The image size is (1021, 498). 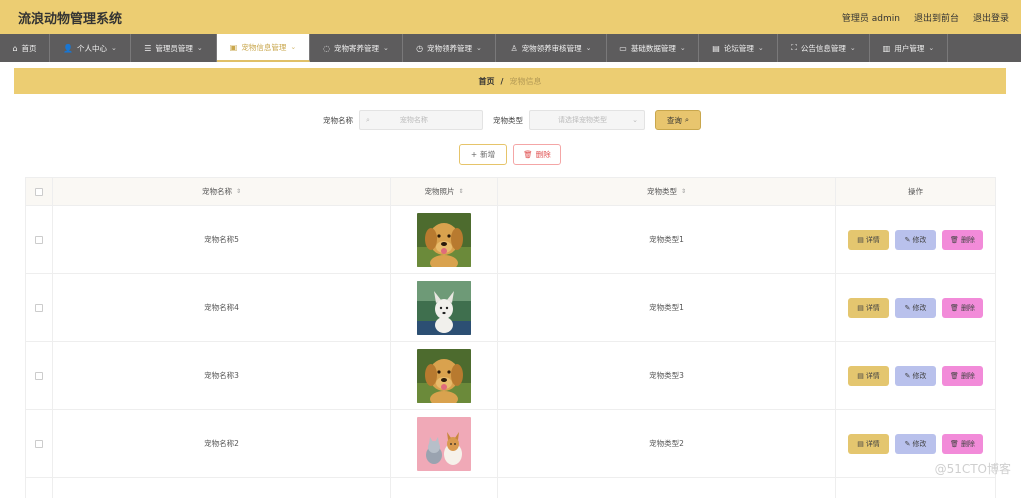 What do you see at coordinates (915, 191) in the screenshot?
I see `header-operations: 操作` at bounding box center [915, 191].